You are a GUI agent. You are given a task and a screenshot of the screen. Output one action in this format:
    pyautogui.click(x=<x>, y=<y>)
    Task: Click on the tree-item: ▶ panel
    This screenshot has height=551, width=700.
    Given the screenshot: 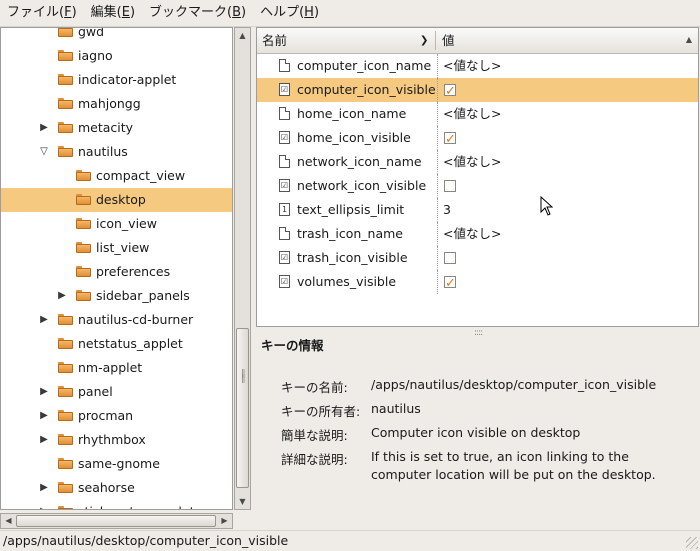 What is the action you would take?
    pyautogui.click(x=116, y=392)
    